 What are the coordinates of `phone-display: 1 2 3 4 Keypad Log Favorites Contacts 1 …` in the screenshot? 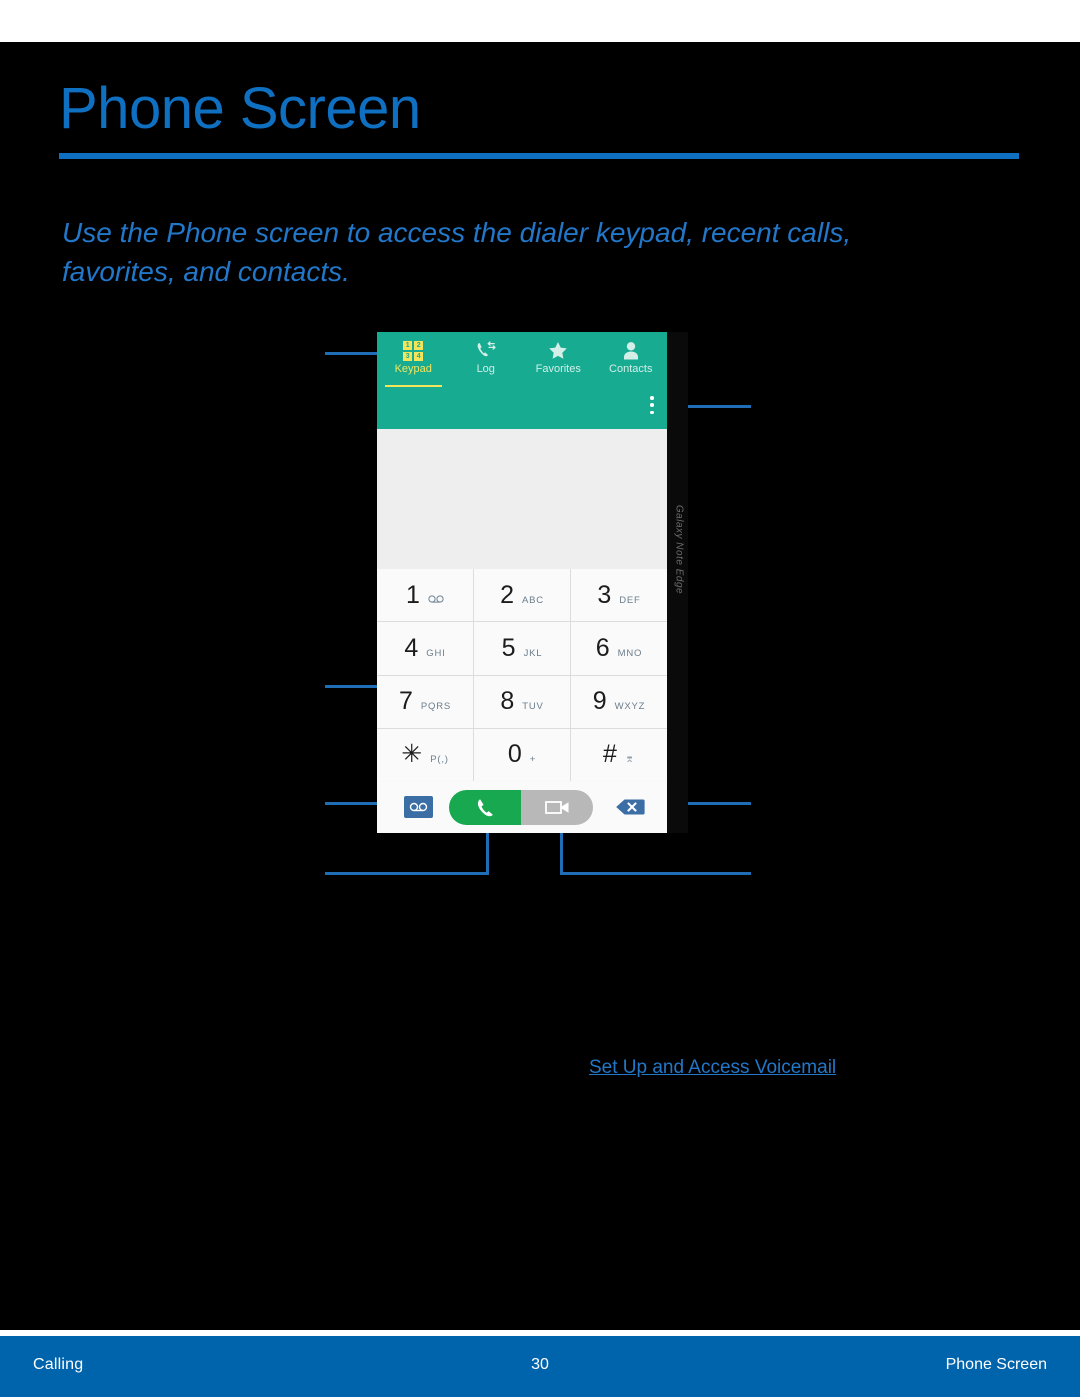 It's located at (522, 582).